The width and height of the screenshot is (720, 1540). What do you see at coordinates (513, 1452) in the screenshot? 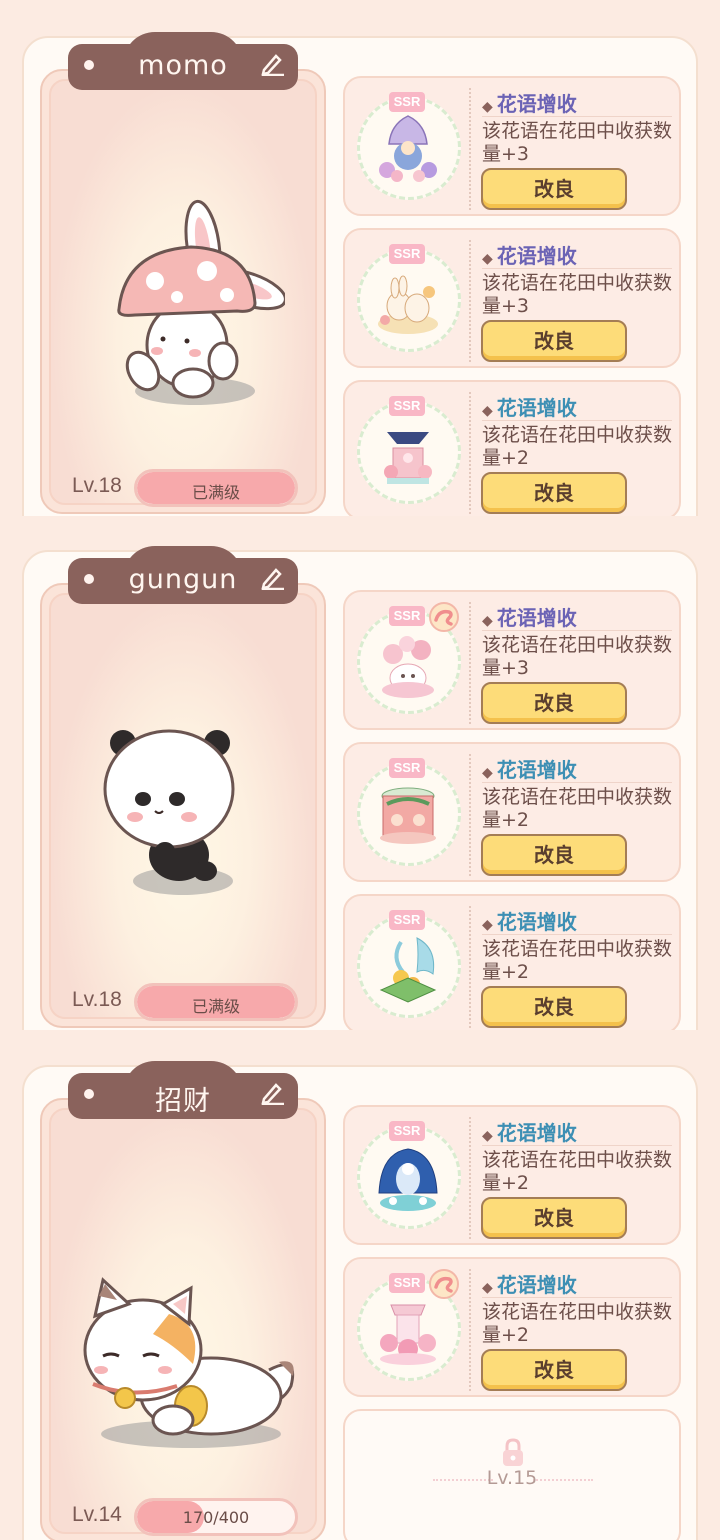
I see `lock-icon` at bounding box center [513, 1452].